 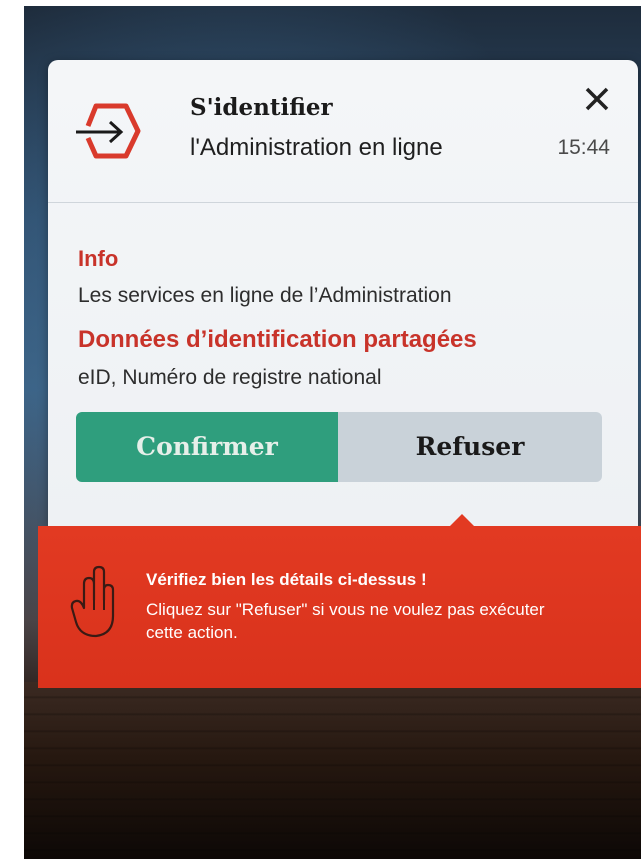 I want to click on close-icon, so click(x=597, y=99).